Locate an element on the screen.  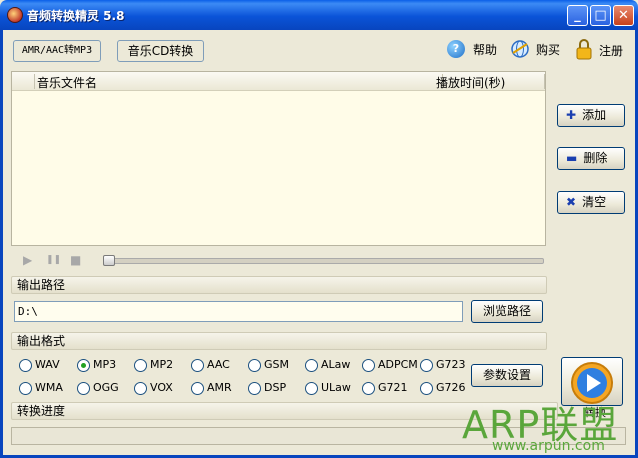
radio-label: AAC is located at coordinates (218, 364).